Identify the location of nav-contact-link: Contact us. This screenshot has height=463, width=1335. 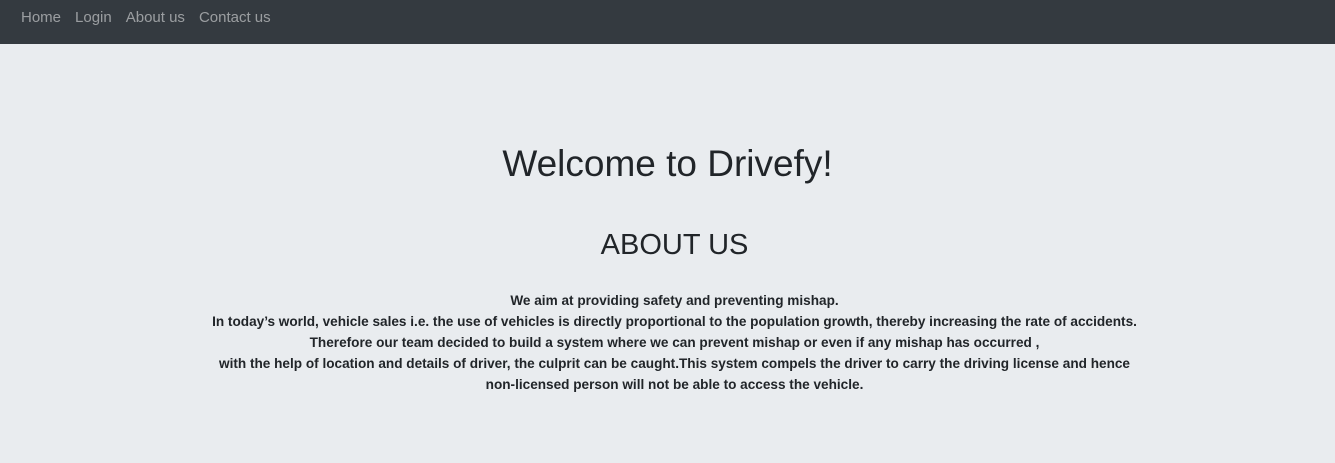
(235, 18).